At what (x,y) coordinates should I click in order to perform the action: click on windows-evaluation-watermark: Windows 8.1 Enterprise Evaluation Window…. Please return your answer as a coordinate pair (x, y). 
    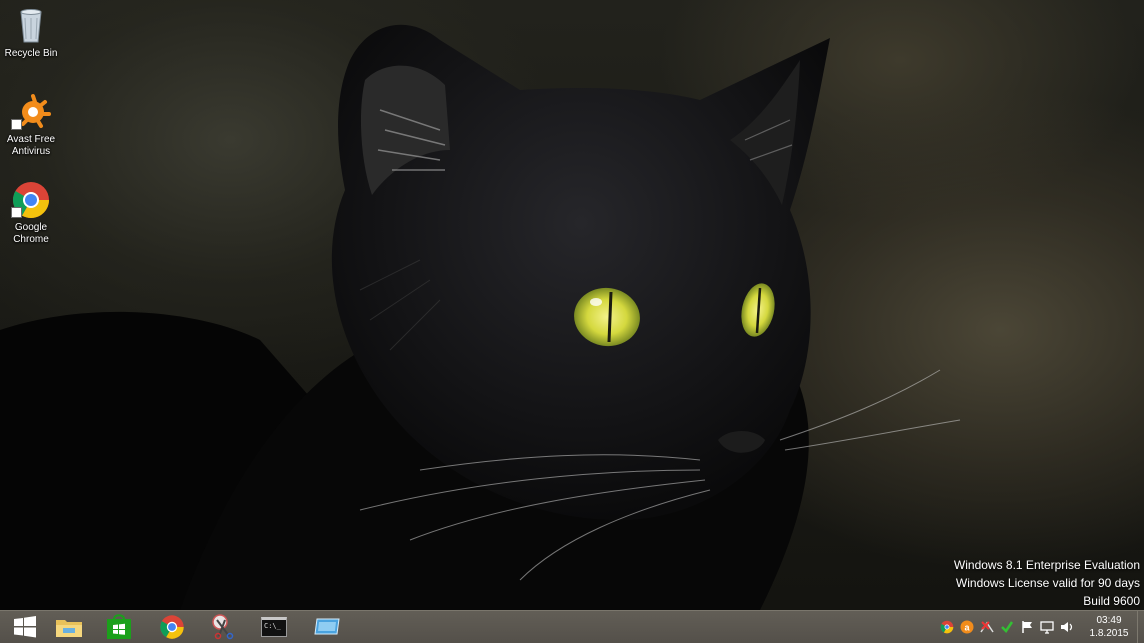
    Looking at the image, I should click on (1047, 583).